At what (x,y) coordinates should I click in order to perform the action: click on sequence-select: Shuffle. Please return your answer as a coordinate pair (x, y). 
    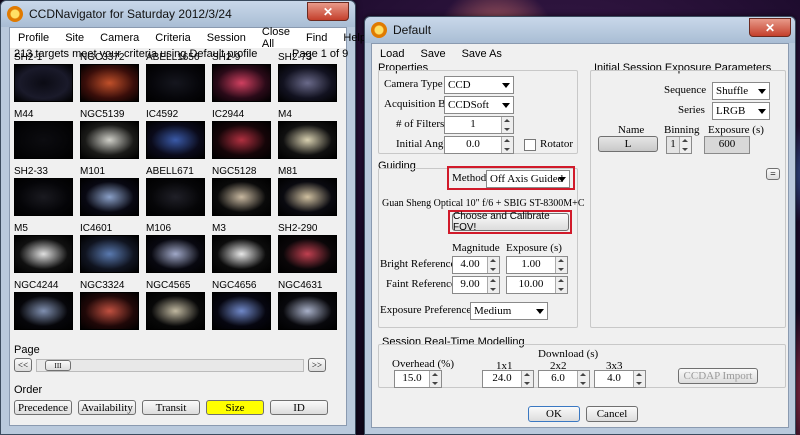
    Looking at the image, I should click on (741, 91).